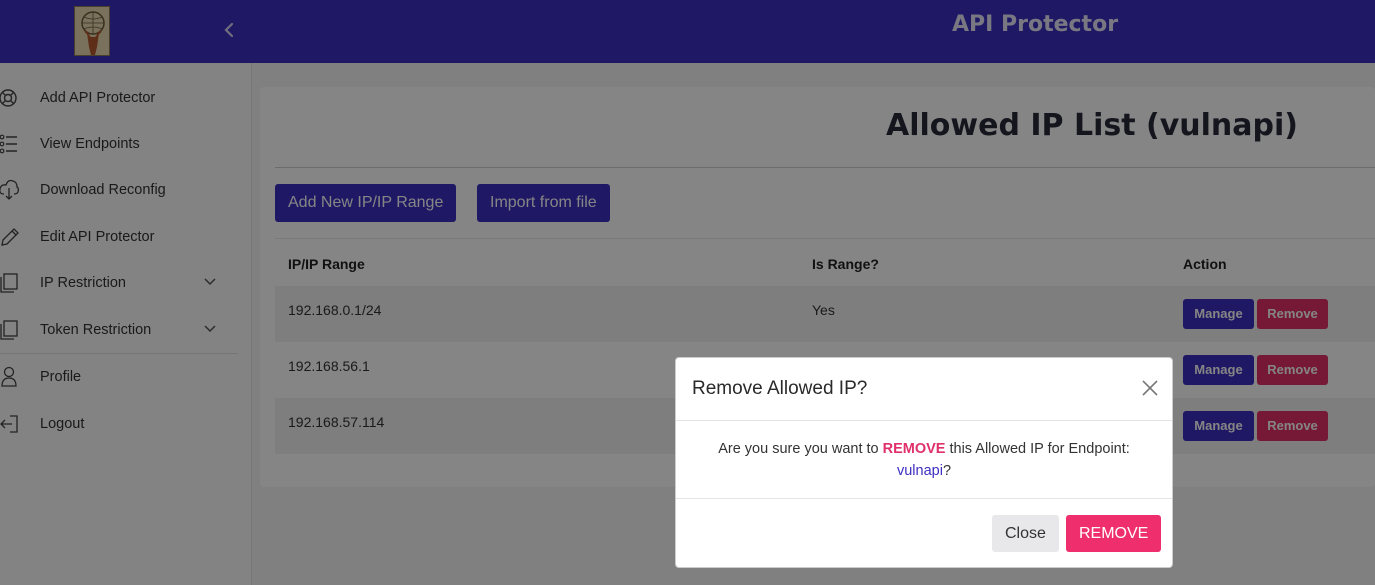  I want to click on confirm-remove-button: REMOVE, so click(1114, 533).